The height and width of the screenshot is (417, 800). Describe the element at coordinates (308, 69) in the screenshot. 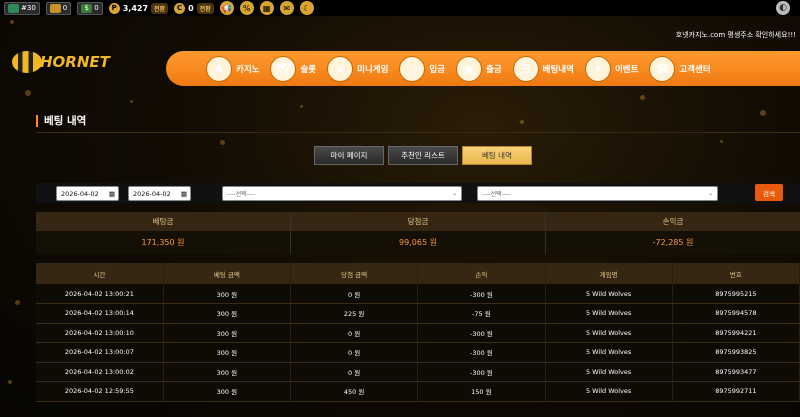

I see `nav-label-slot: 슬롯` at that location.